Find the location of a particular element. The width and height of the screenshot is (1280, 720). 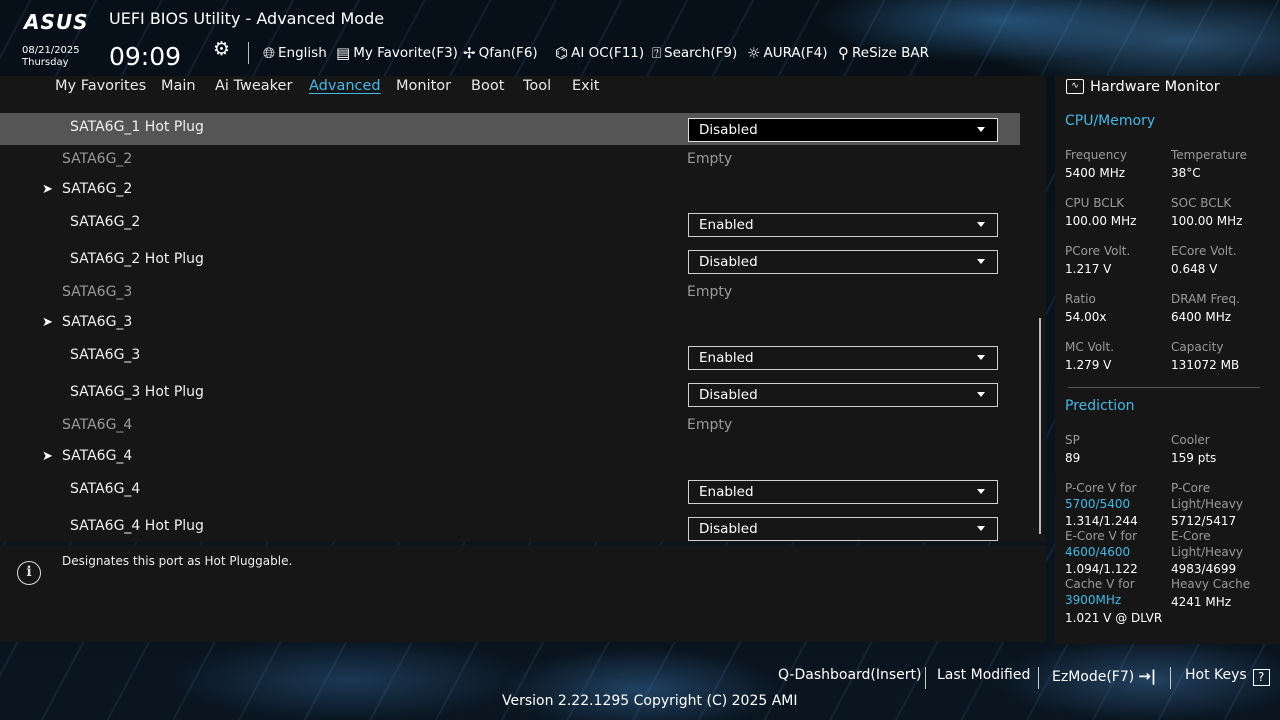

asus-logo: ASUS is located at coordinates (56, 22).